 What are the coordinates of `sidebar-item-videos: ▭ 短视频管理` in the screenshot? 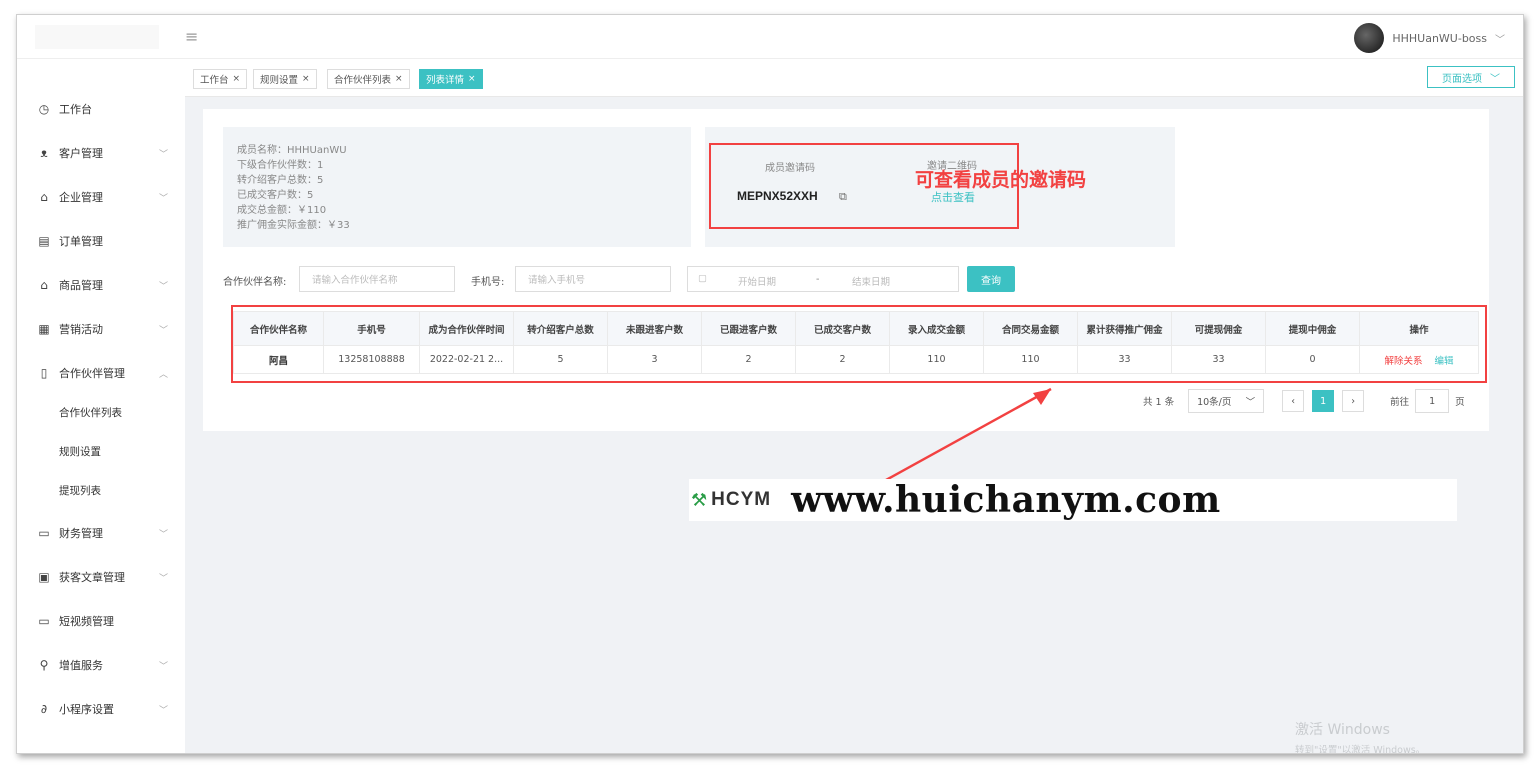 It's located at (101, 621).